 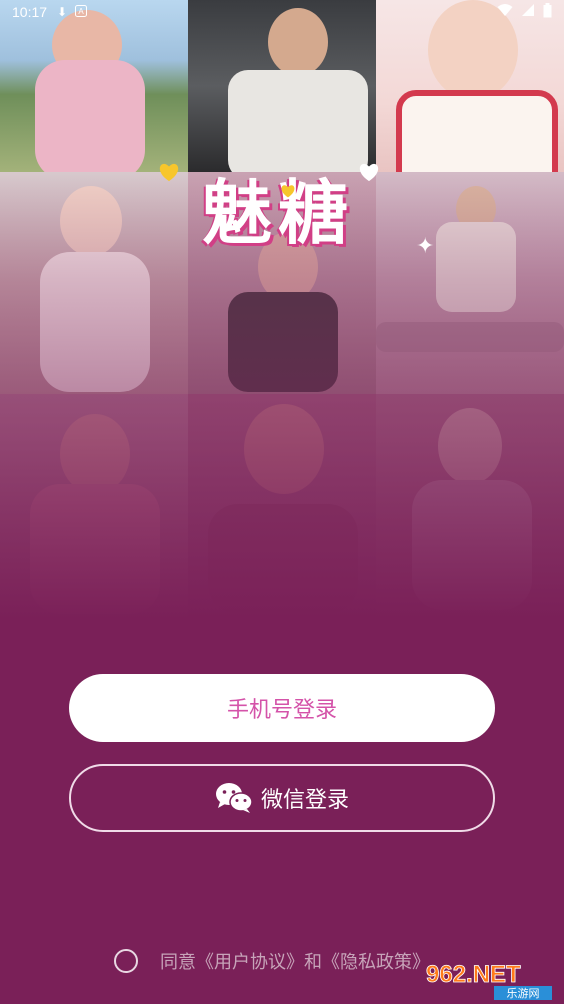 I want to click on watermark-subtitle: 乐游网, so click(x=523, y=993).